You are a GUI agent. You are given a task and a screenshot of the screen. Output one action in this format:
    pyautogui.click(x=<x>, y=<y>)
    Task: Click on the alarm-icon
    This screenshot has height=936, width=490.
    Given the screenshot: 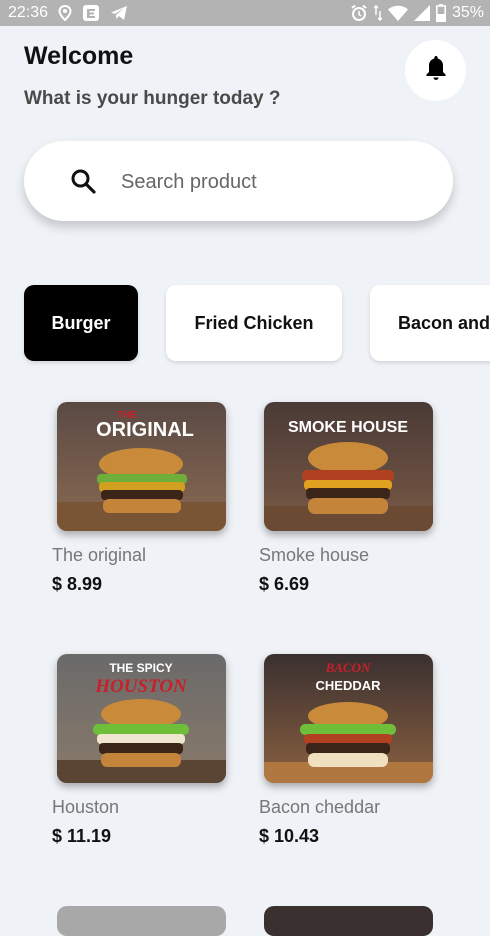 What is the action you would take?
    pyautogui.click(x=359, y=13)
    